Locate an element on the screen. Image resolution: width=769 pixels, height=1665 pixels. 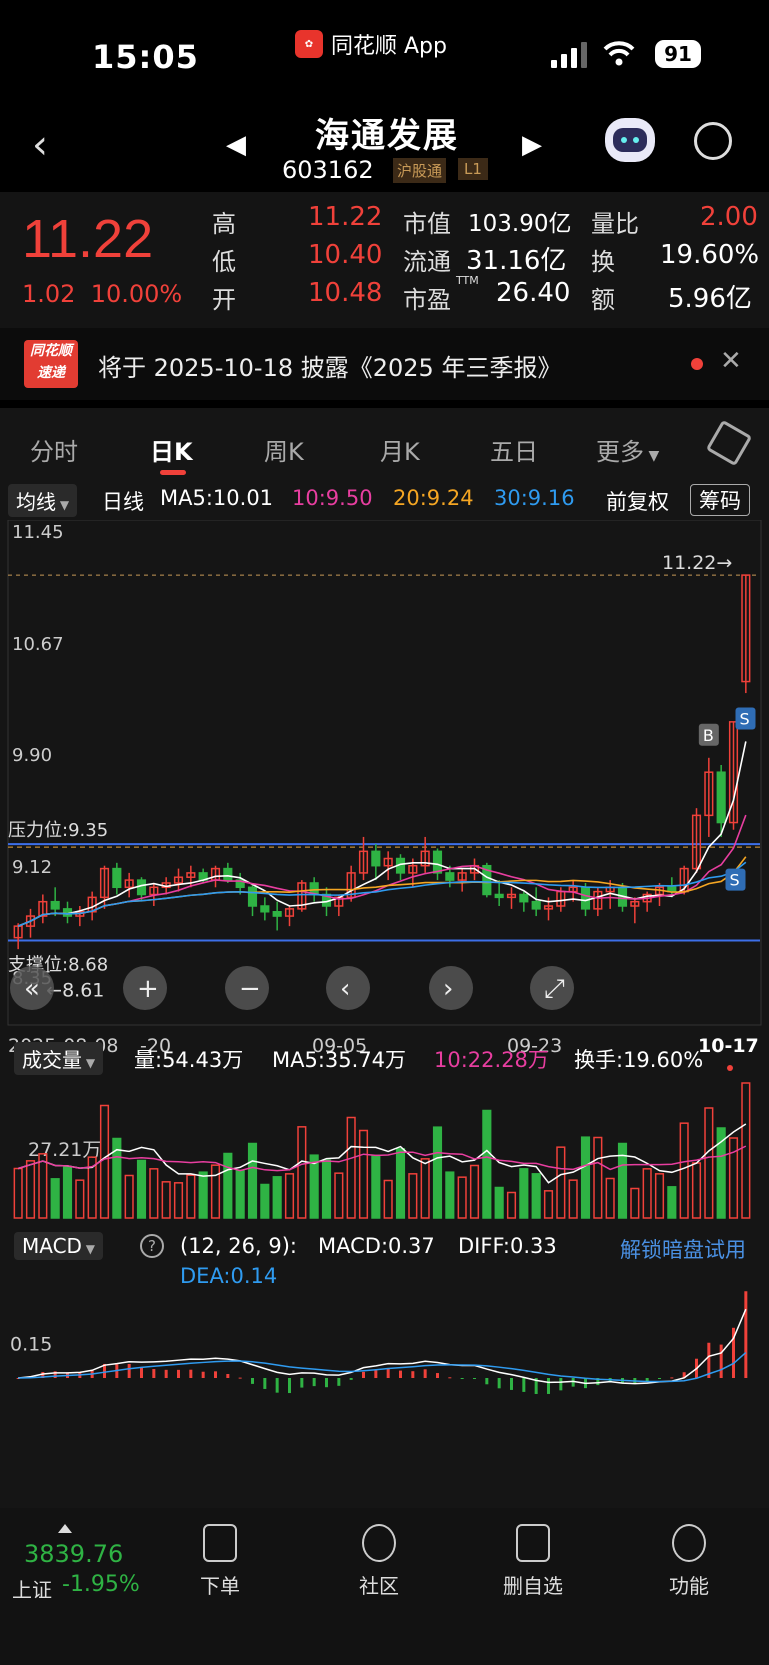
open-value: 10.48 is located at coordinates (345, 293).